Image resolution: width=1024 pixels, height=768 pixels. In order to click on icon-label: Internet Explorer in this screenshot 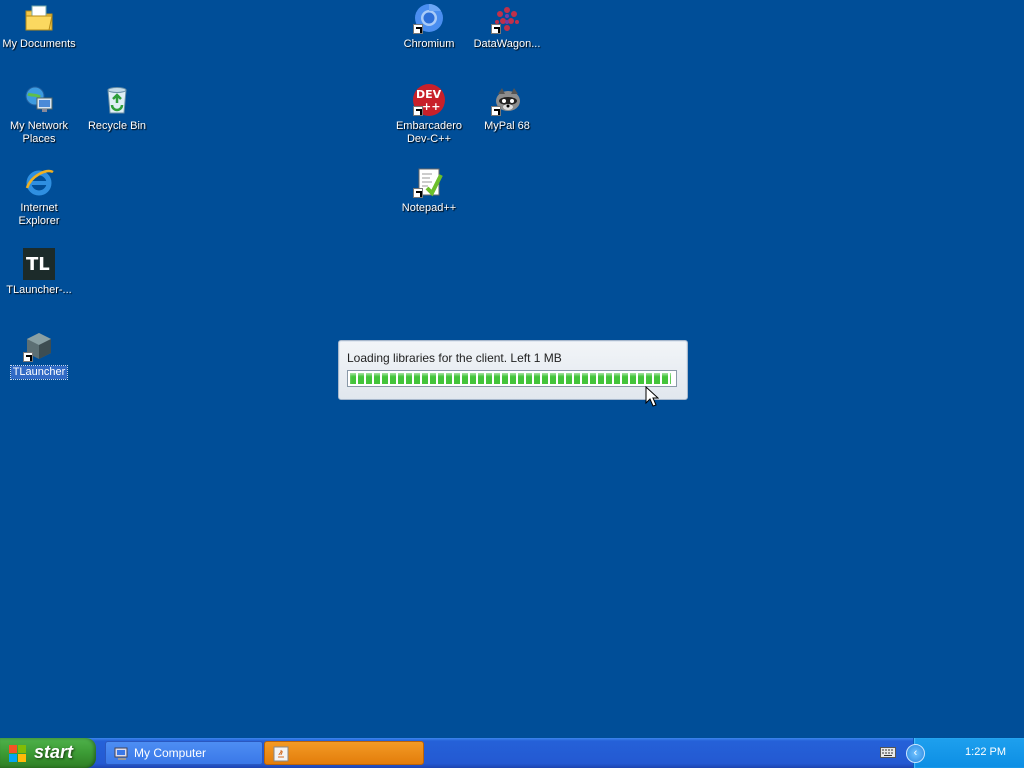, I will do `click(39, 214)`.